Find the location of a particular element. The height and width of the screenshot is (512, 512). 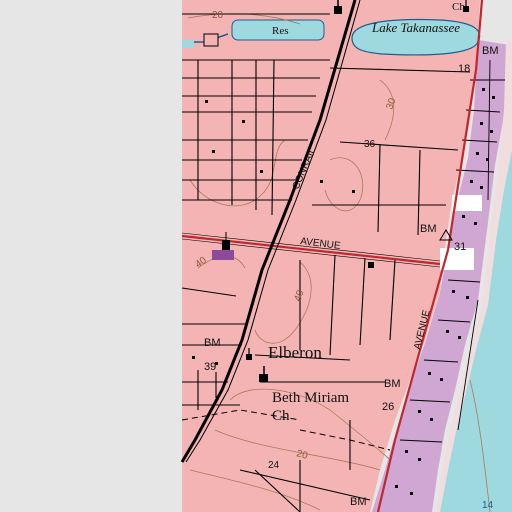

elevation-label: 26 is located at coordinates (388, 407).